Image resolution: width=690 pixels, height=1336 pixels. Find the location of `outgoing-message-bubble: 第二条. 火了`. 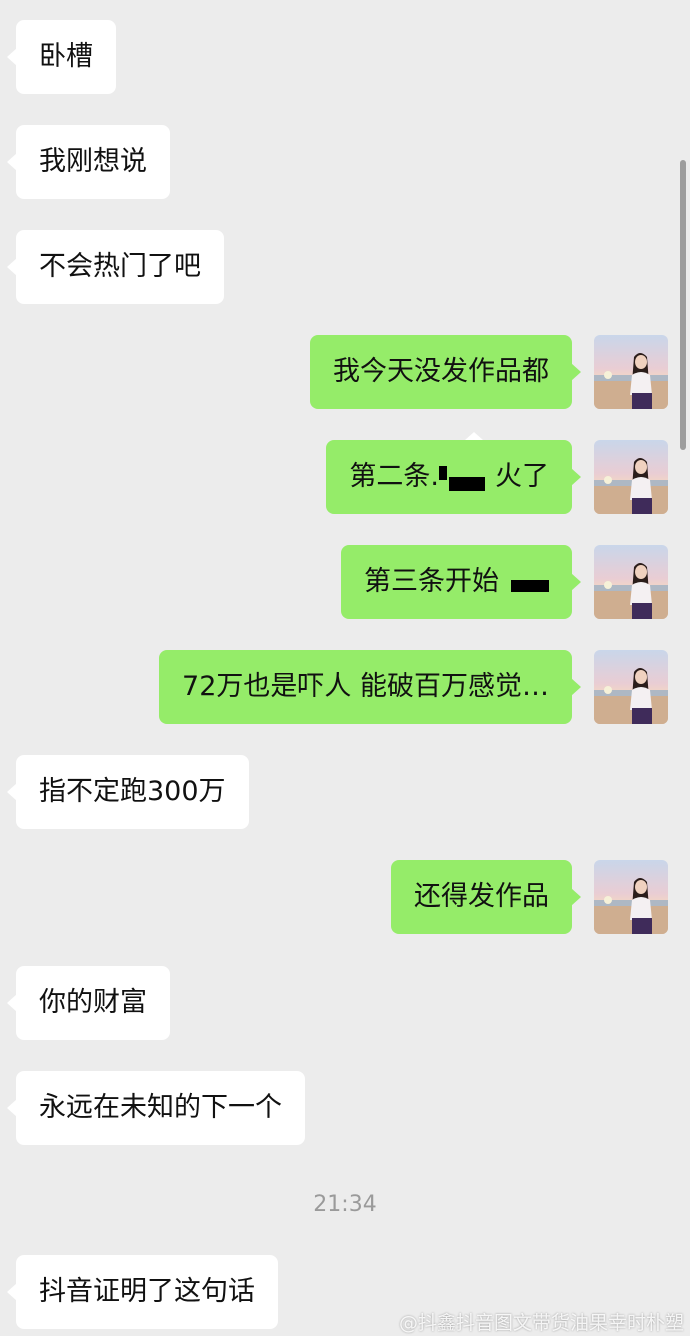

outgoing-message-bubble: 第二条. 火了 is located at coordinates (453, 477).